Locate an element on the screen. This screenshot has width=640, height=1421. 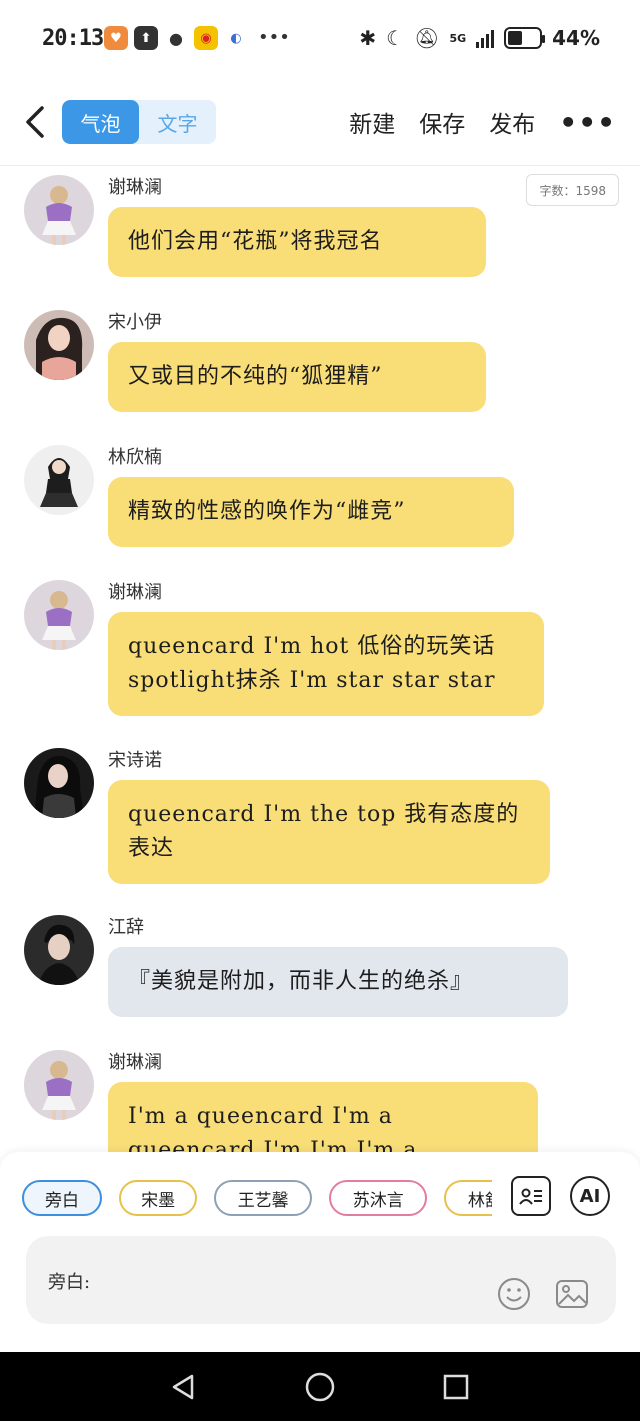
character-chip: 林舒妍 is located at coordinates (468, 1198).